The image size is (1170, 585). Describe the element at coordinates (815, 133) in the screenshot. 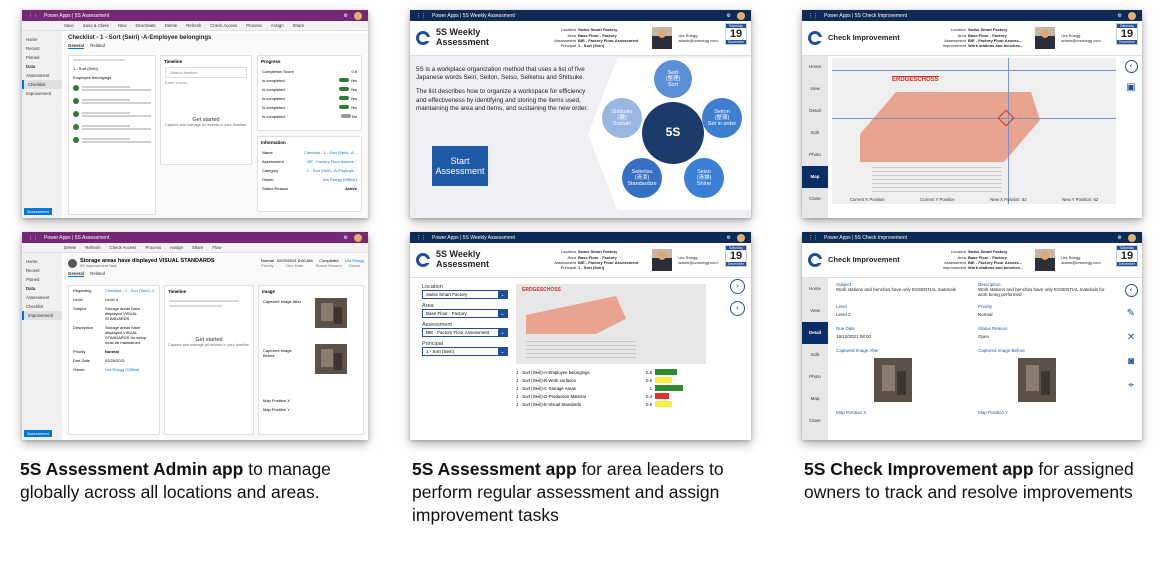

I see `nav-edit: Edit` at that location.